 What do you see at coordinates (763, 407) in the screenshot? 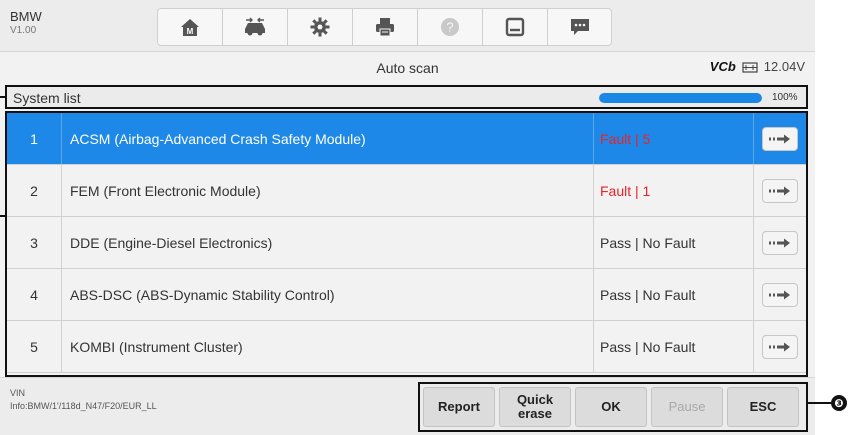
I see `esc-button: ESC` at bounding box center [763, 407].